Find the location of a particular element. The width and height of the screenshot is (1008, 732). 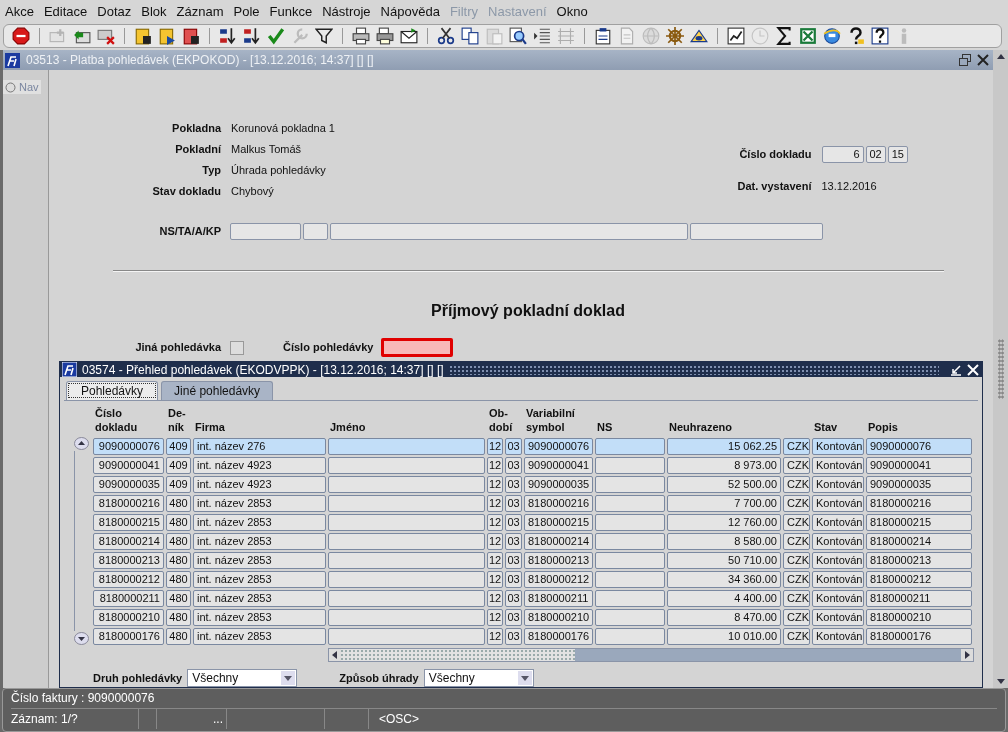

checkmark-icon is located at coordinates (276, 36).